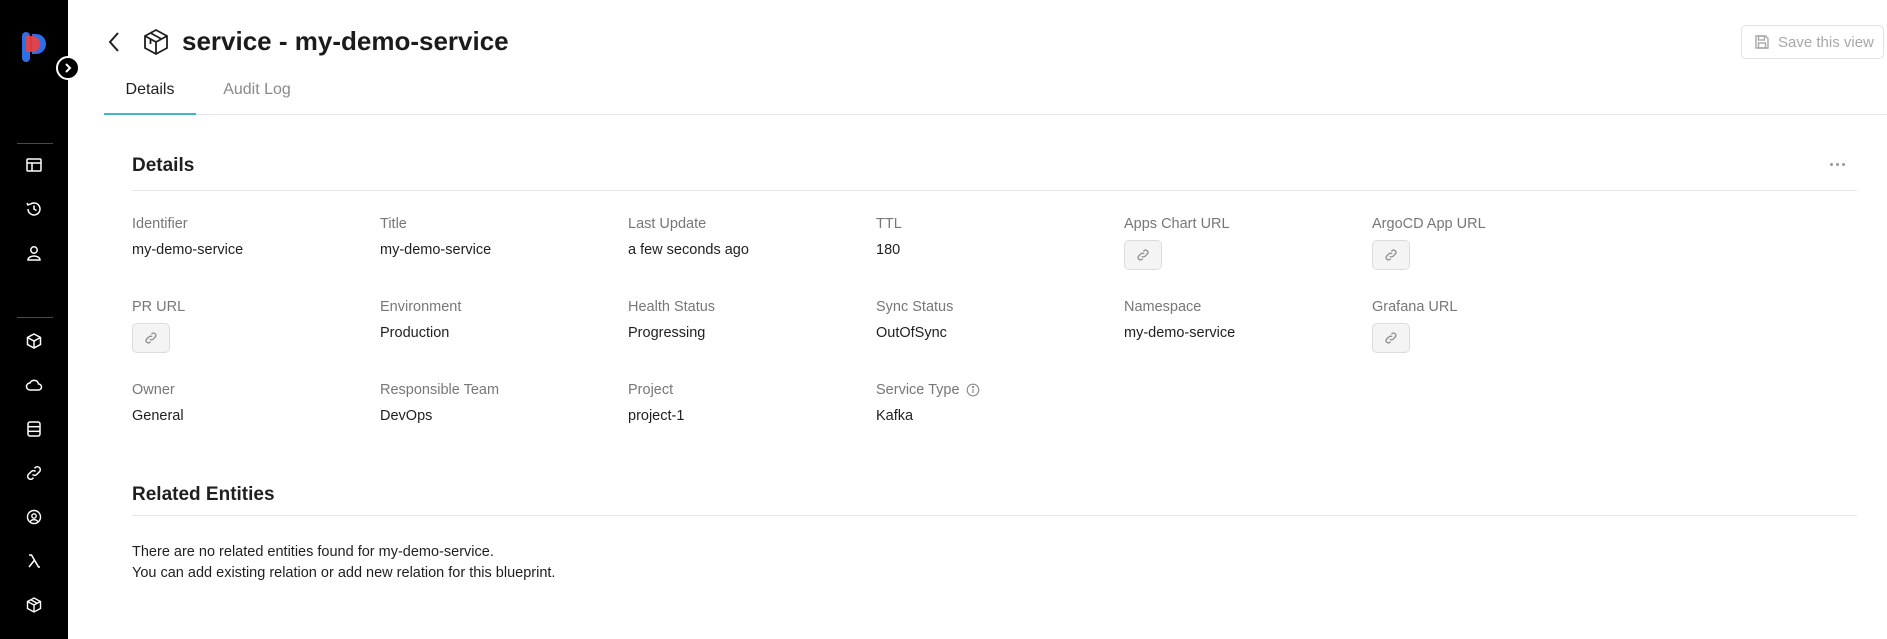 This screenshot has width=1887, height=639. I want to click on info-icon, so click(973, 390).